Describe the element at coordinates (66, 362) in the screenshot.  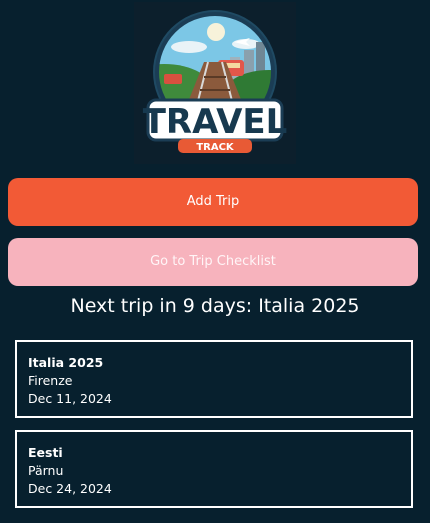
I see `trip-name: Italia 2025` at that location.